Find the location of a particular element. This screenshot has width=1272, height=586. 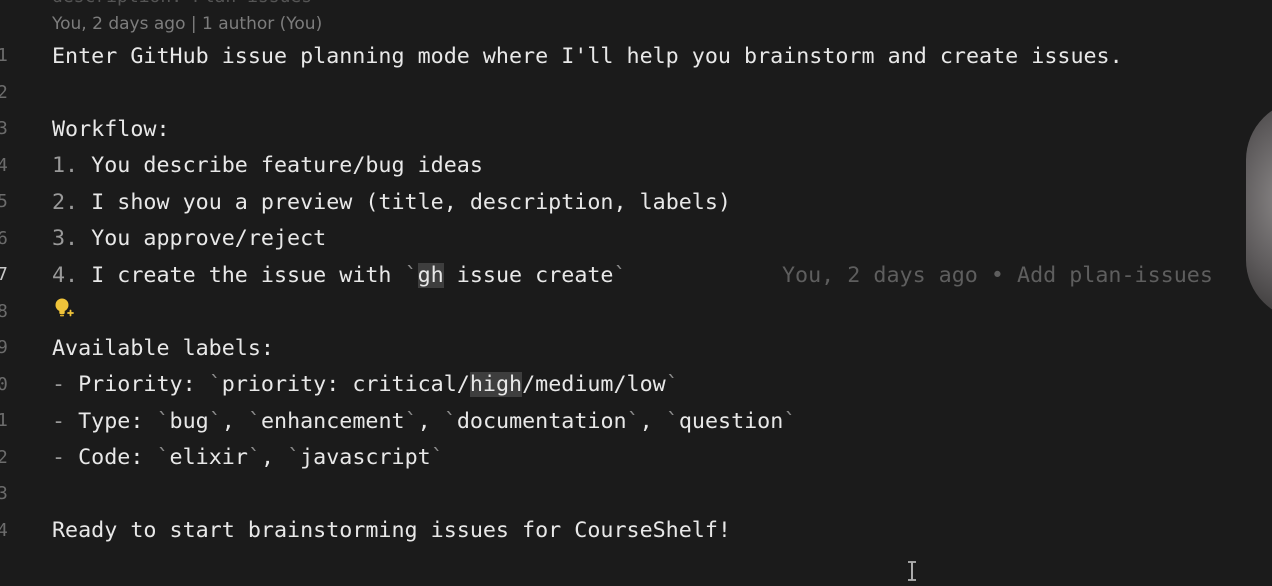

code-line-9: Available labels: is located at coordinates (163, 349).